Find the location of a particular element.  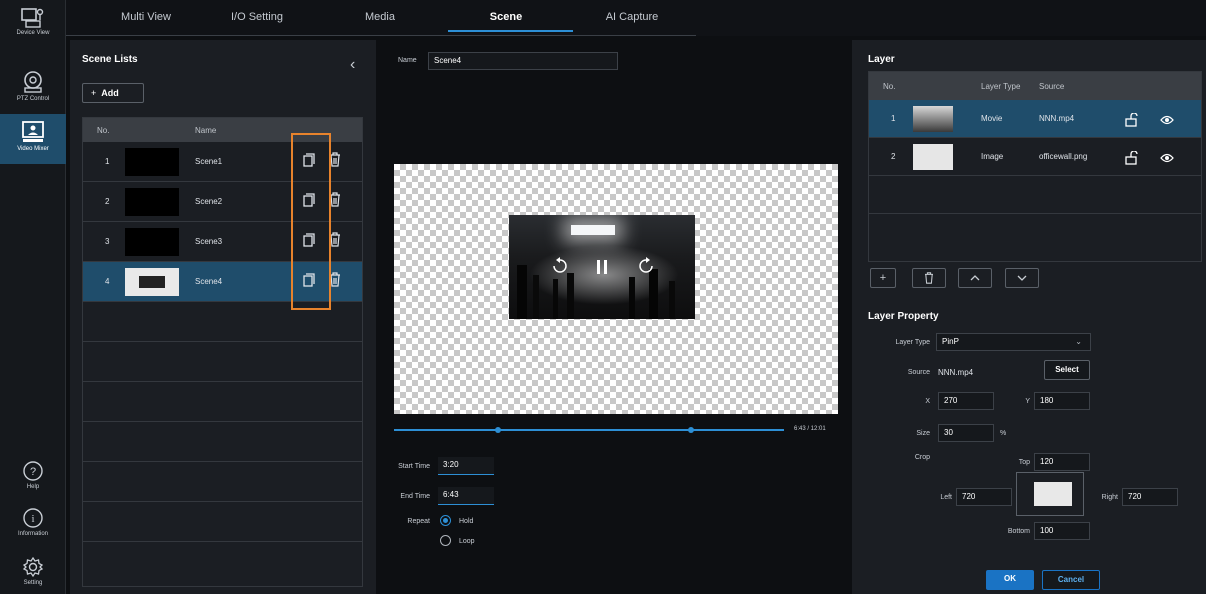

layer-row-1: 1 Movie NNN.mp4 is located at coordinates (1035, 119).